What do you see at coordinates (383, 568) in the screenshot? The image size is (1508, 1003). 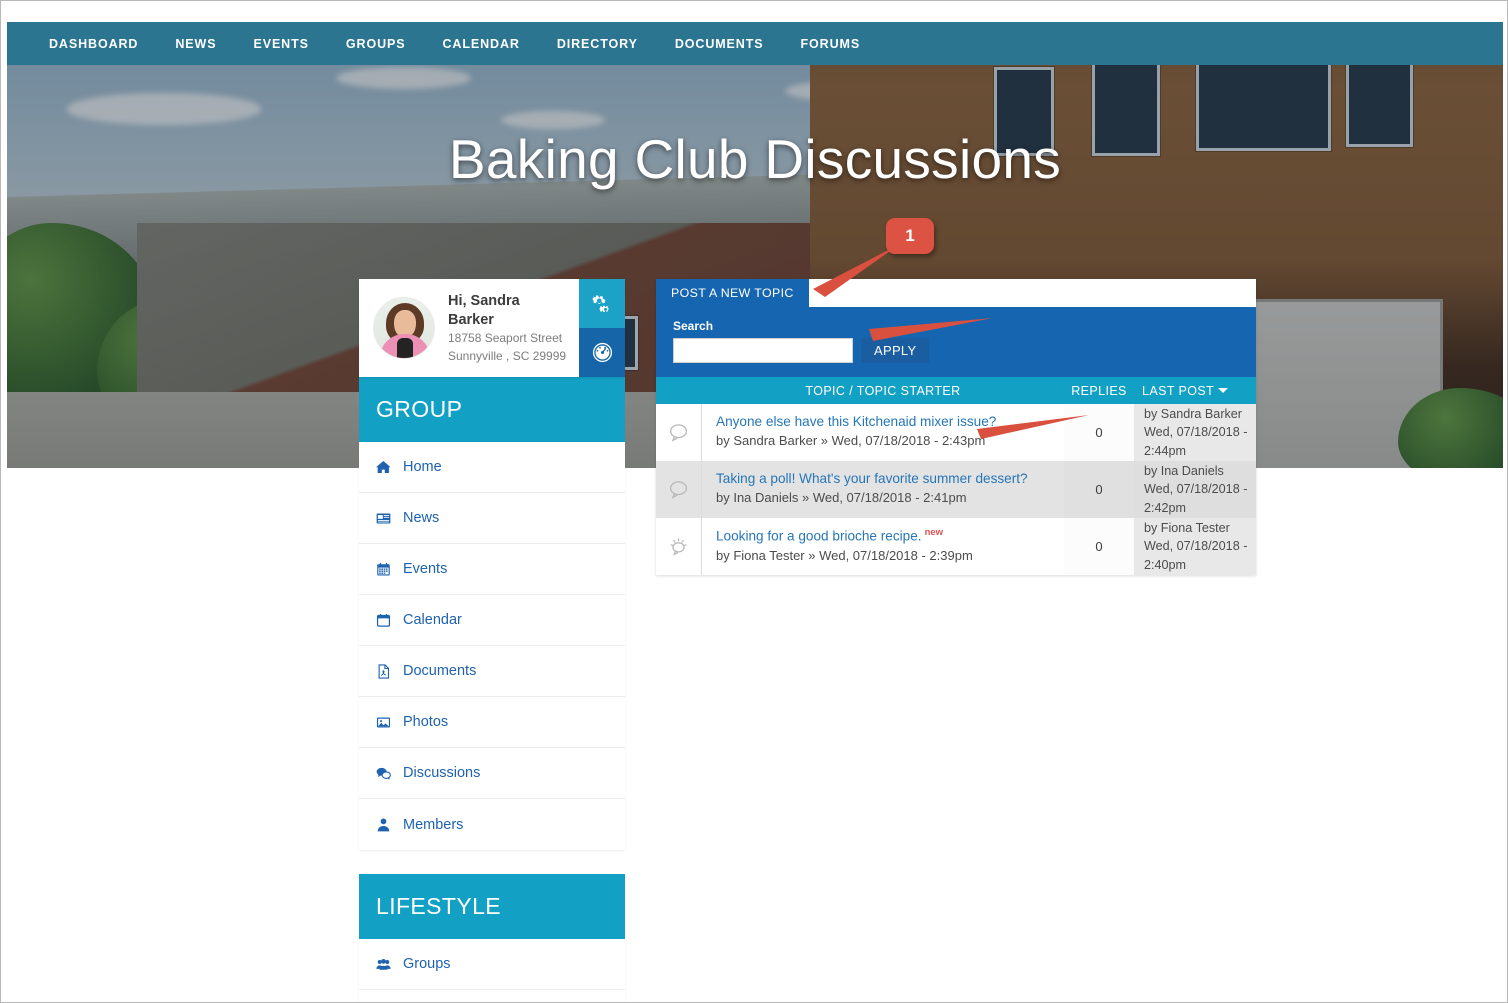 I see `calendar-grid-icon` at bounding box center [383, 568].